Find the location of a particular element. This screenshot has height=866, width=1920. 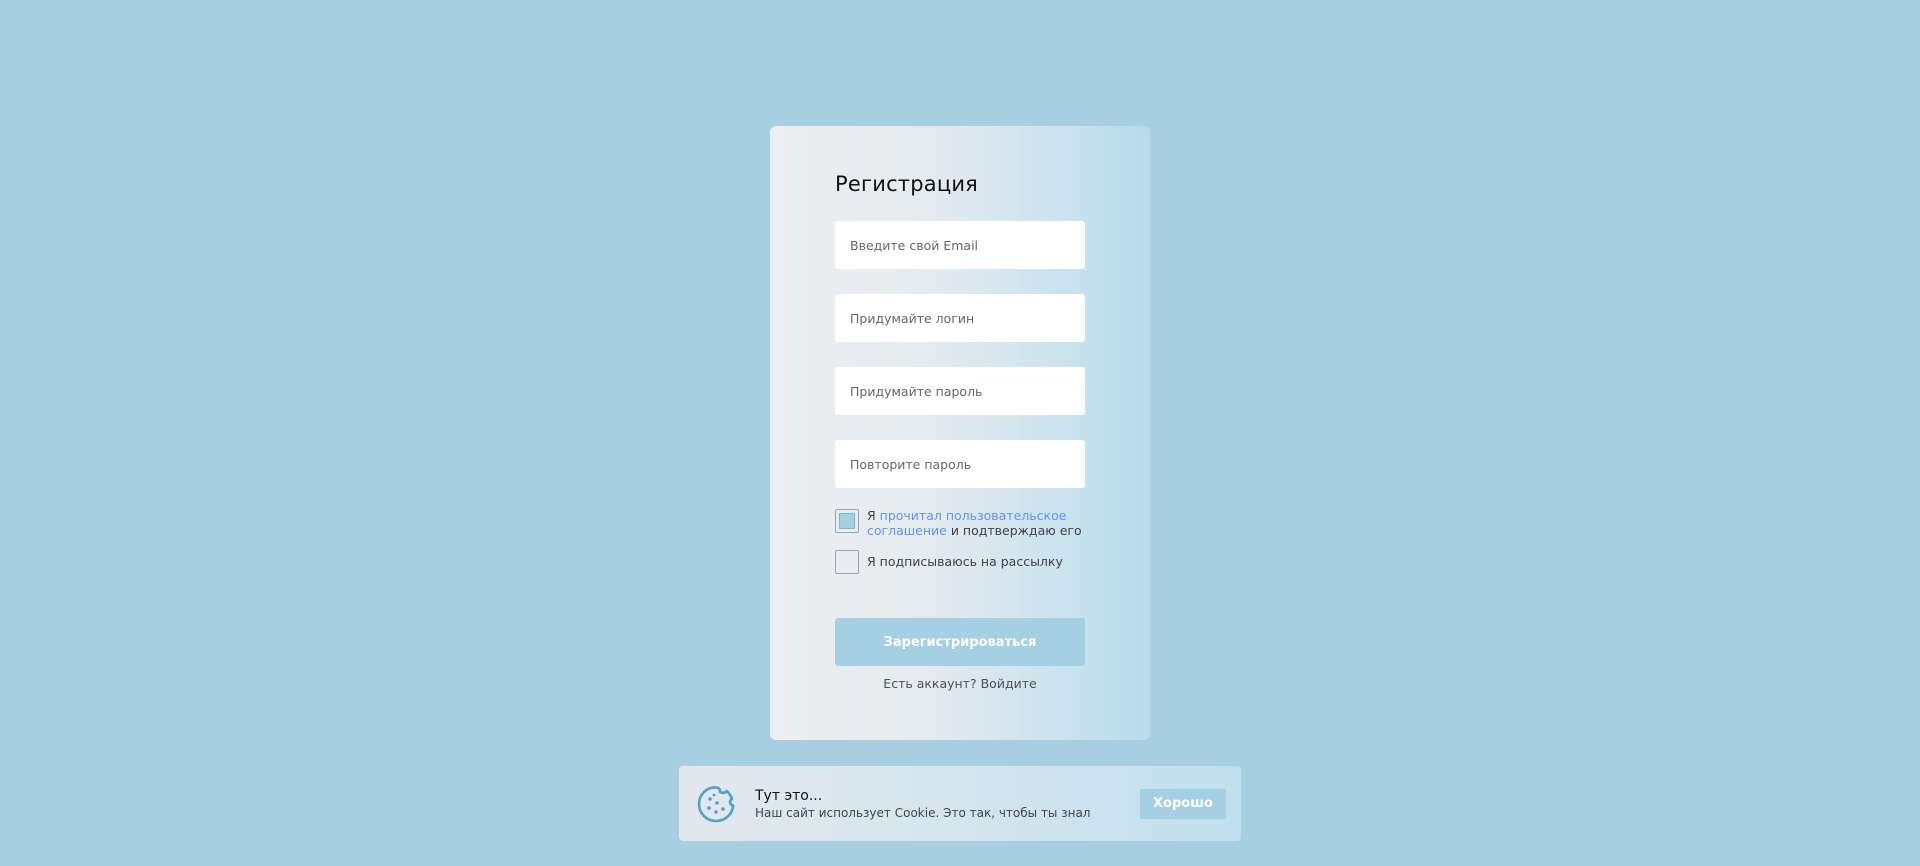

has-account-text: Есть аккаунт? is located at coordinates (930, 683).